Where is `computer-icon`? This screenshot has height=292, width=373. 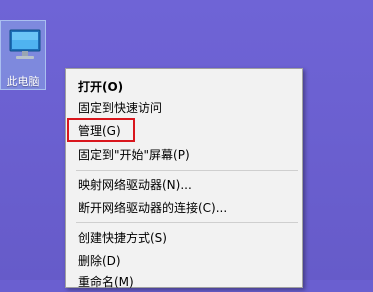 computer-icon is located at coordinates (25, 46).